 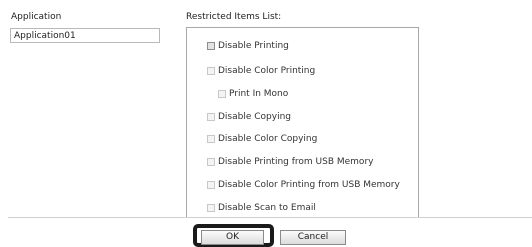 I want to click on item-label: Disable Printing, so click(x=253, y=46).